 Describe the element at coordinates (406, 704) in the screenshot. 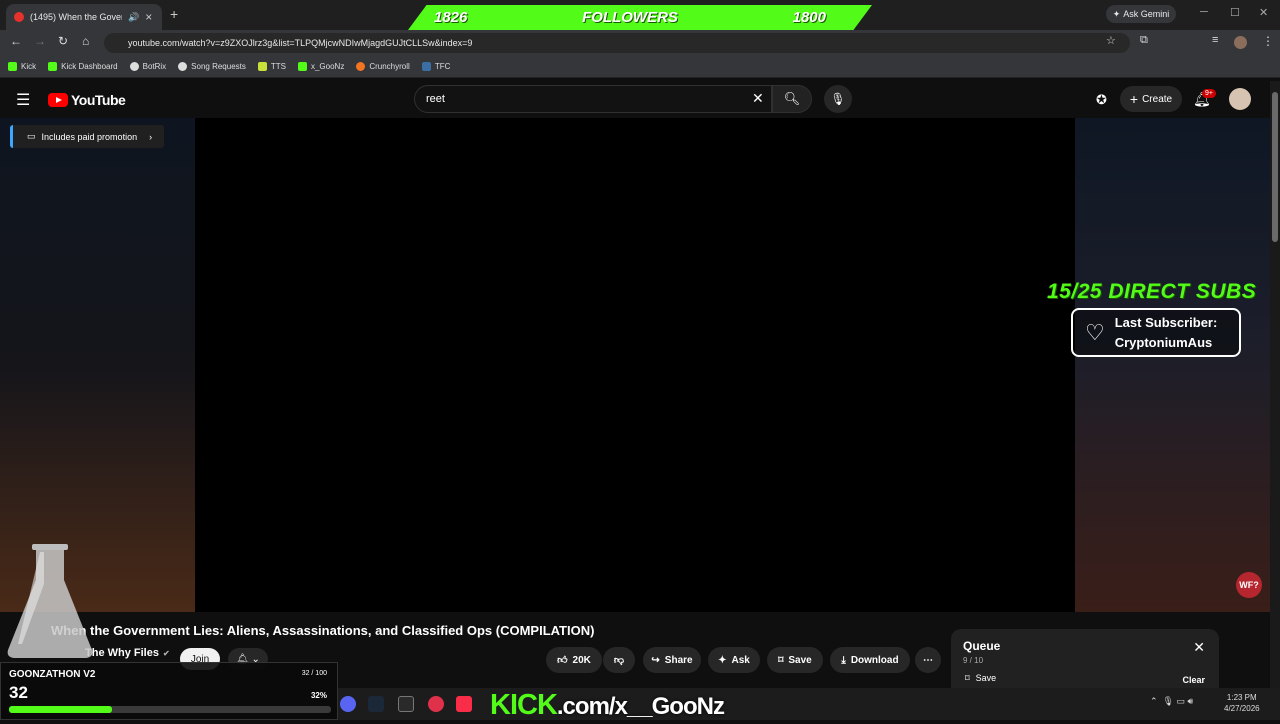

I see `epic-games-icon` at that location.